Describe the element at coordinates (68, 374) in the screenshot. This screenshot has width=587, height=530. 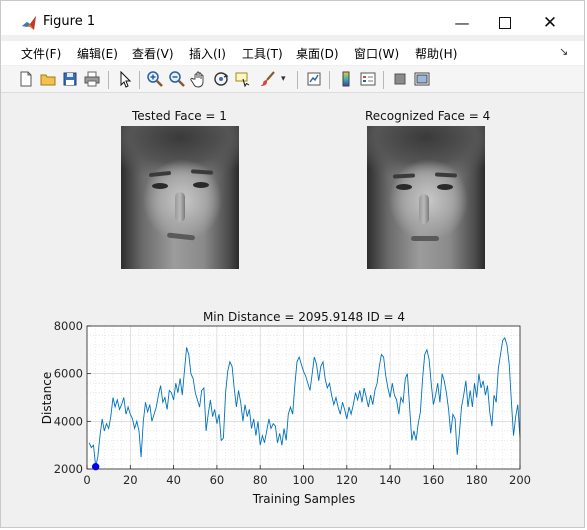
I see `y-tick-label: 6000` at that location.